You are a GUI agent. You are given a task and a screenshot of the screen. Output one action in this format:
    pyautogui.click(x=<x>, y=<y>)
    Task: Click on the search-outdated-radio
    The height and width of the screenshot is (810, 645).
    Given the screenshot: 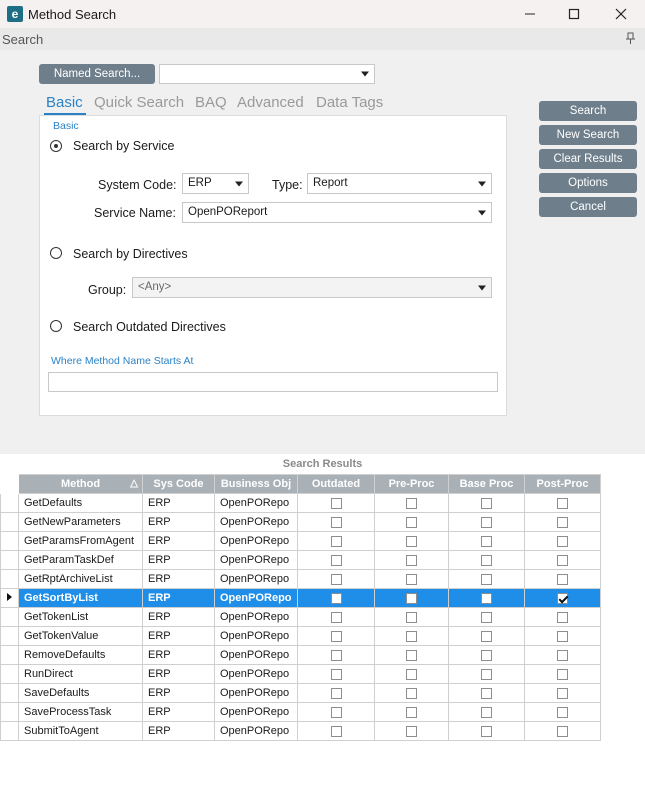 What is the action you would take?
    pyautogui.click(x=56, y=326)
    